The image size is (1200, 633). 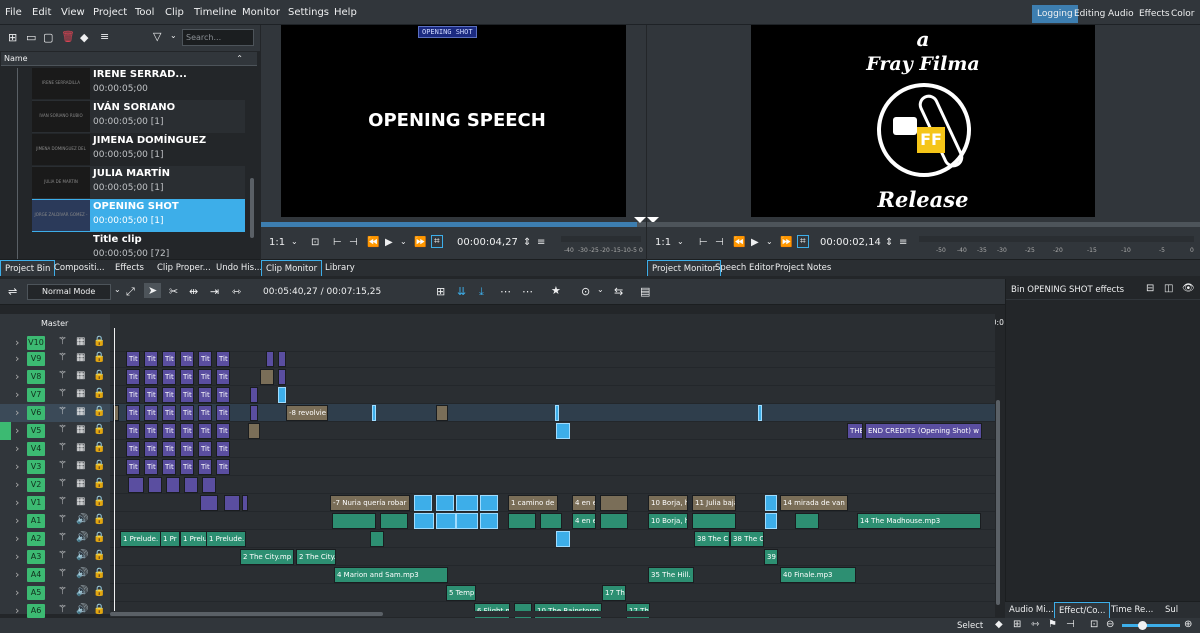 What do you see at coordinates (391, 575) in the screenshot?
I see `timeline-clip: 4 Marion and Sam.mp3` at bounding box center [391, 575].